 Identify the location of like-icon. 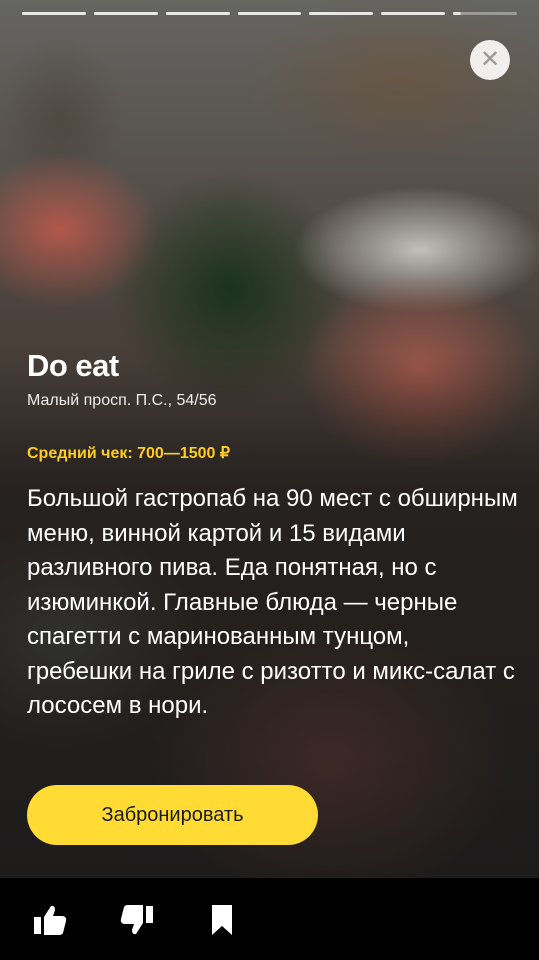
(50, 920).